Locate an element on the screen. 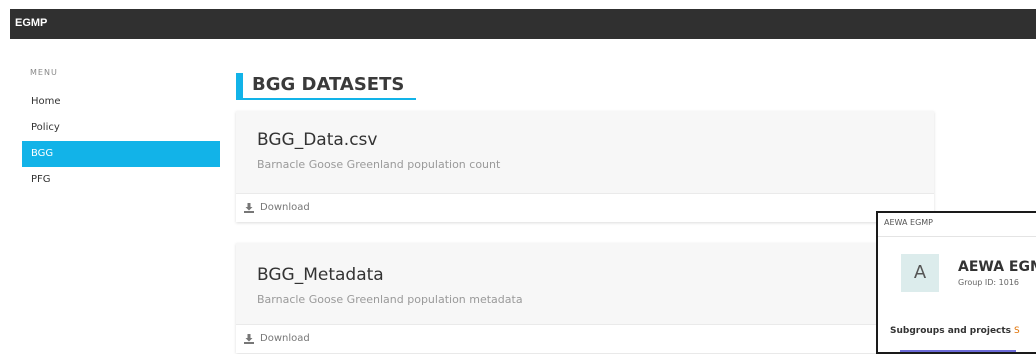 The image size is (1036, 354). page-title-text: BGG DATASETS is located at coordinates (328, 84).